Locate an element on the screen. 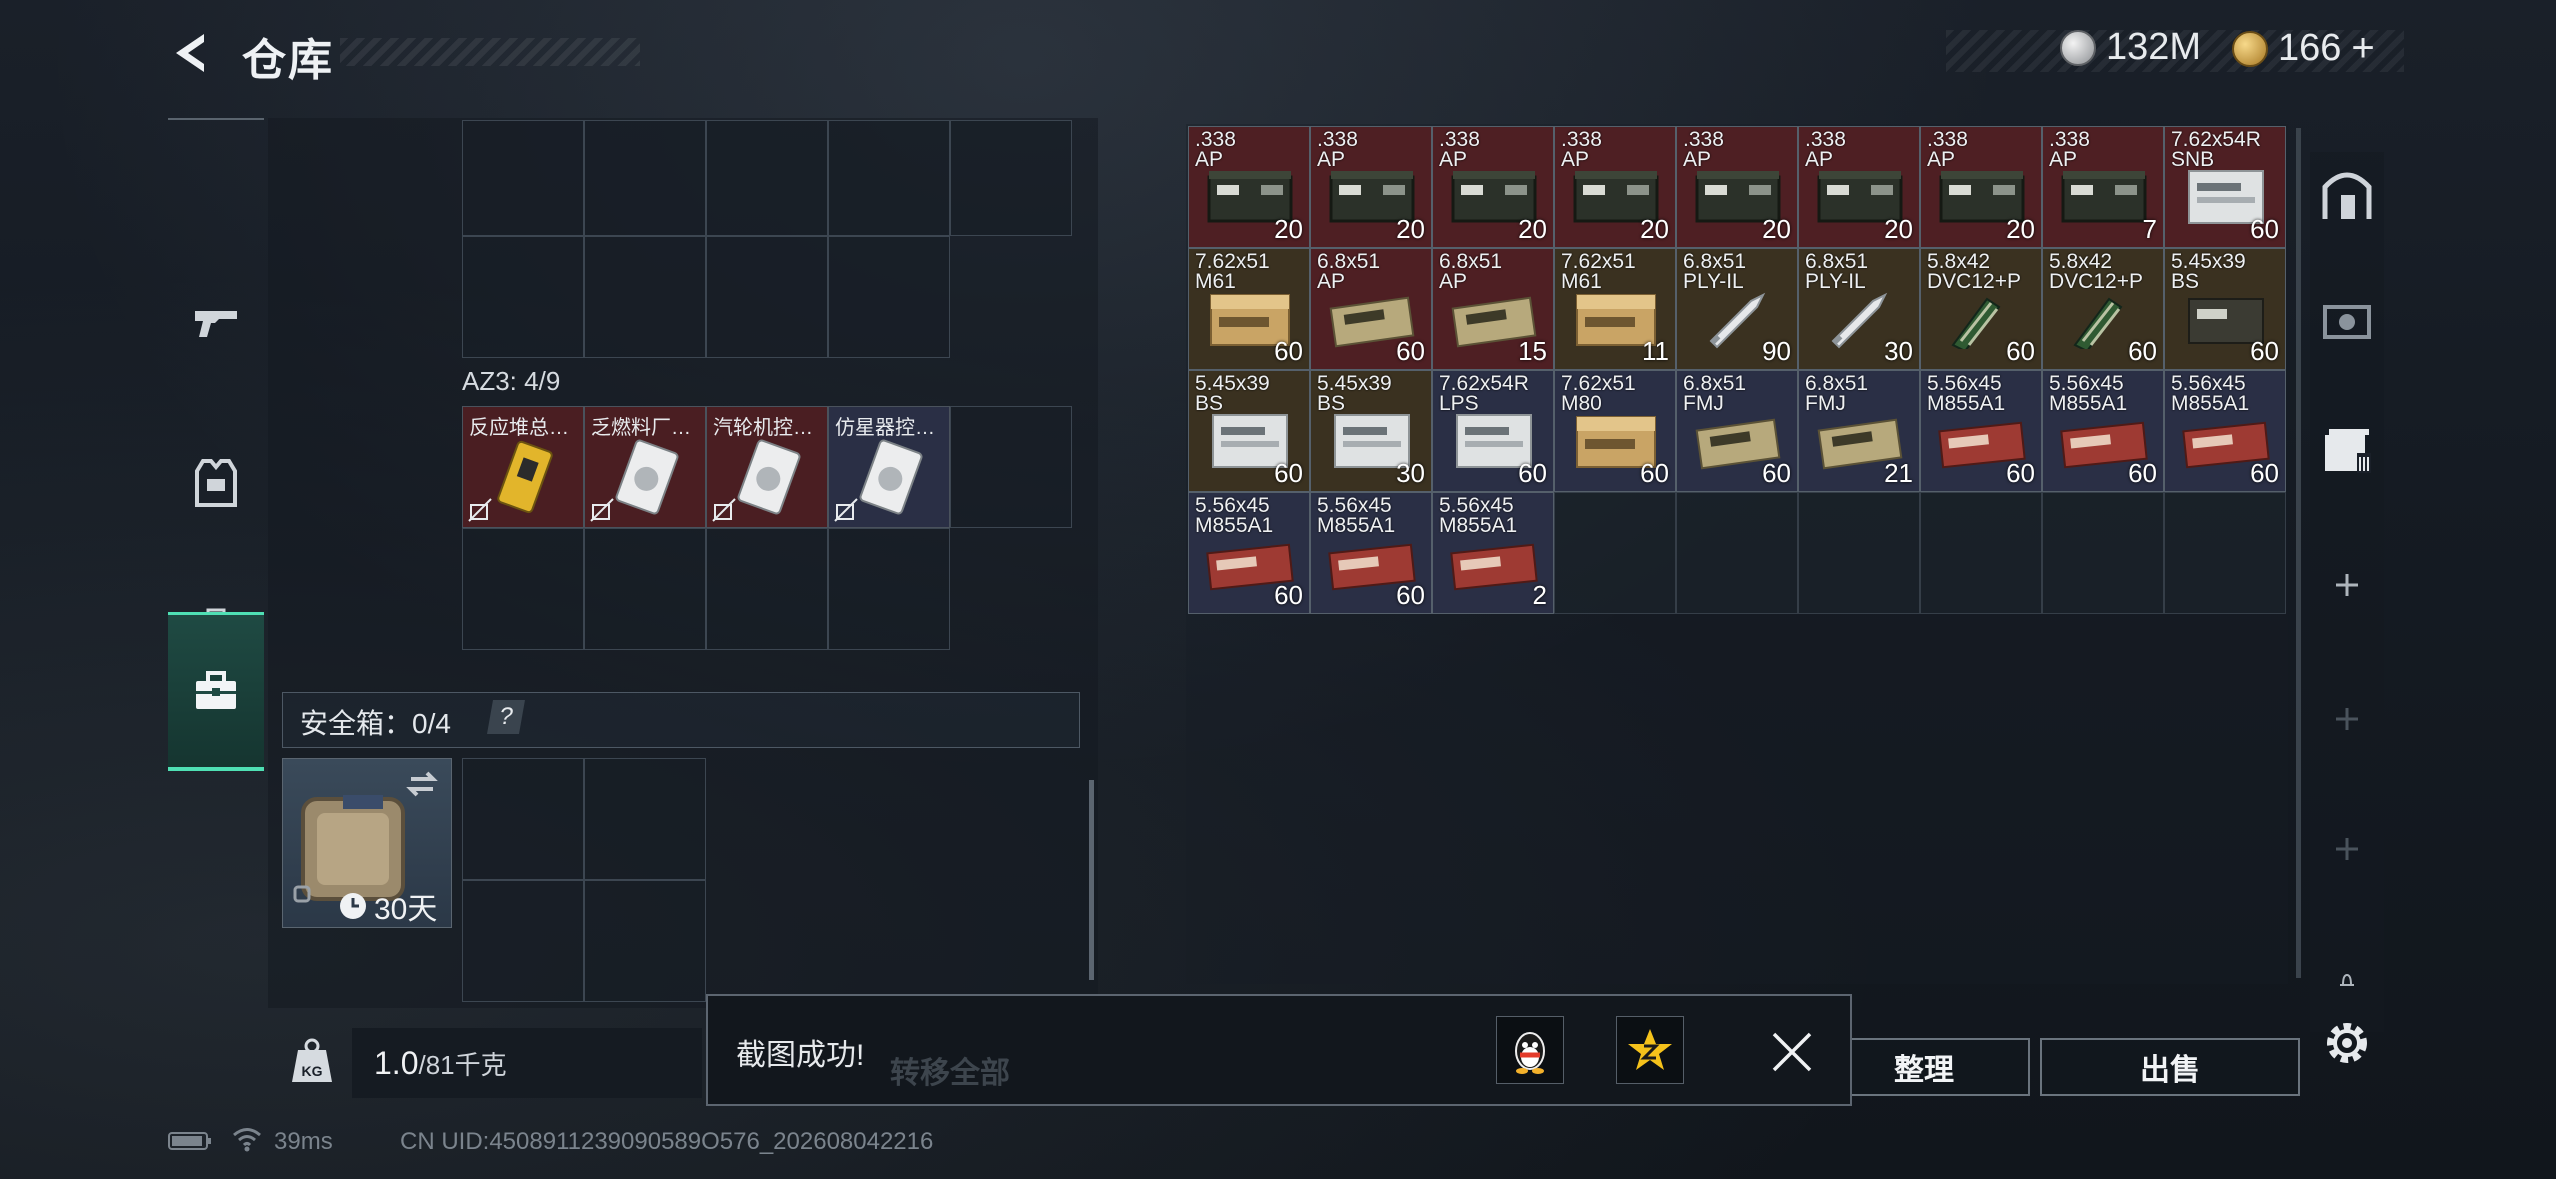  stash-item: 6.8x51 AP 15 is located at coordinates (1493, 309).